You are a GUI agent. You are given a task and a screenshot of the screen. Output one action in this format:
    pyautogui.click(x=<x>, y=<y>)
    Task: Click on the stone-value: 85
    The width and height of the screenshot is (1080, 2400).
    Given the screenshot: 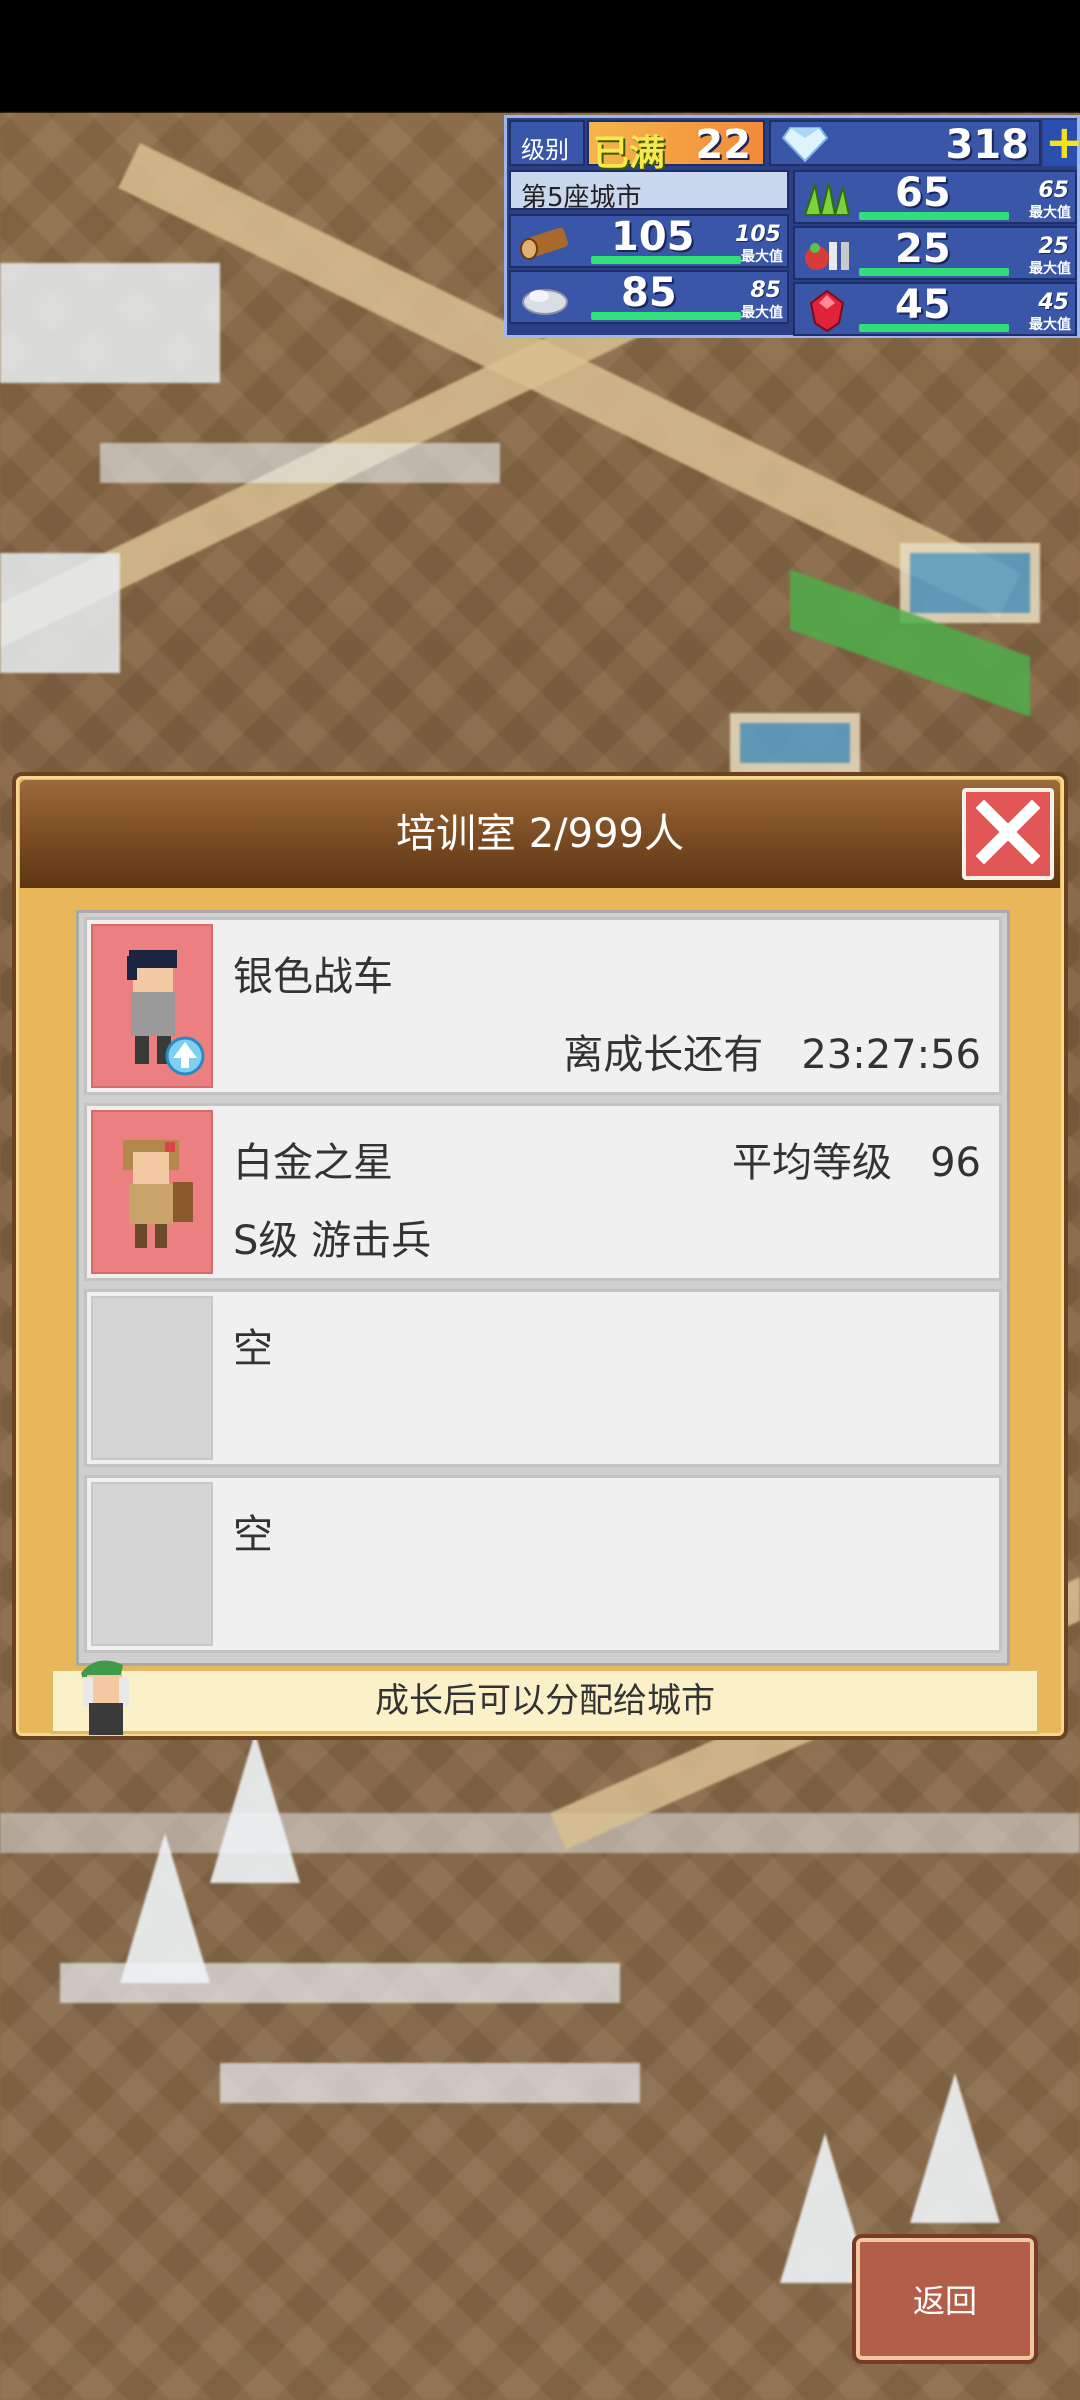 What is the action you would take?
    pyautogui.click(x=649, y=293)
    